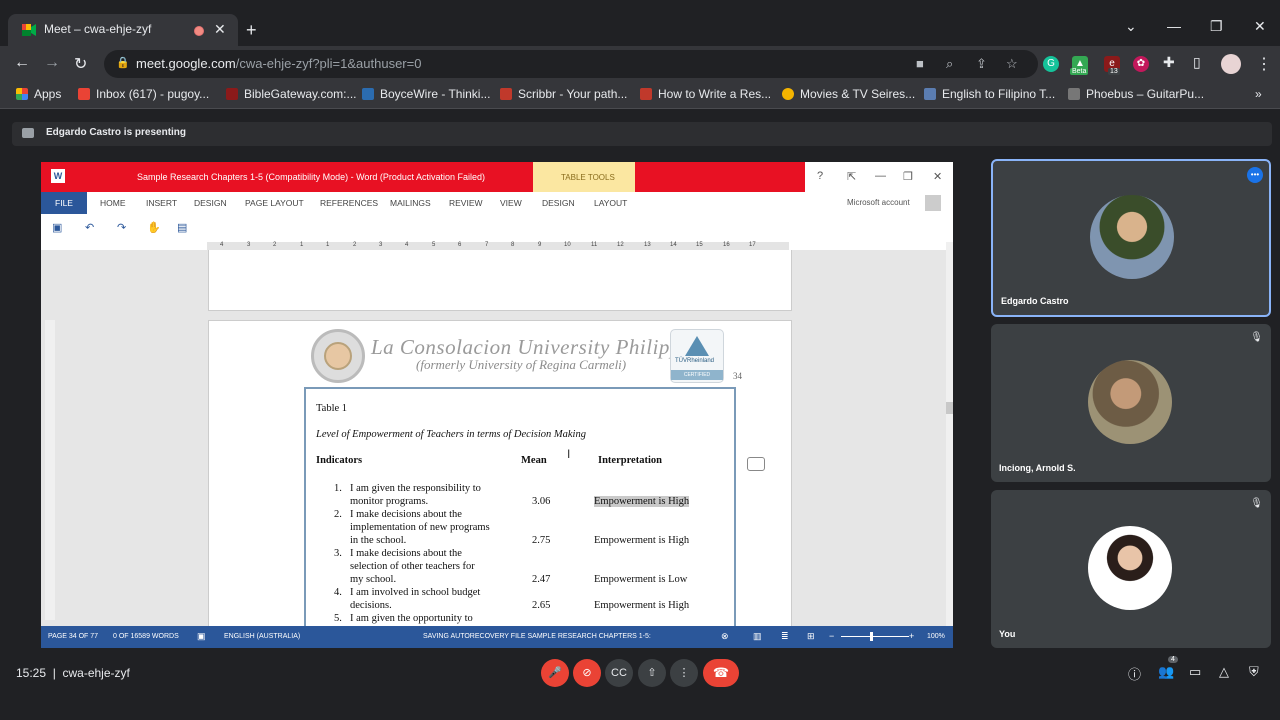 This screenshot has width=1280, height=720. I want to click on forward-arrow-icon: →, so click(52, 63).